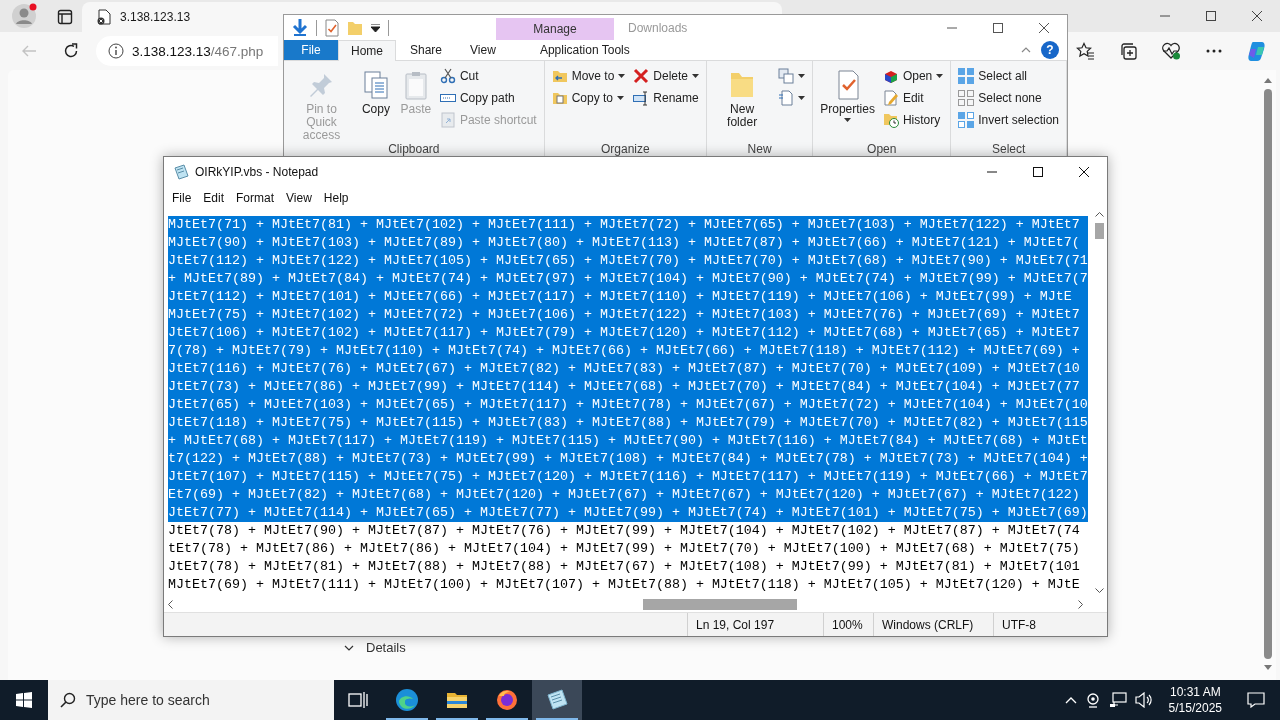 This screenshot has width=1280, height=720. What do you see at coordinates (913, 120) in the screenshot?
I see `ribbon-button: History` at bounding box center [913, 120].